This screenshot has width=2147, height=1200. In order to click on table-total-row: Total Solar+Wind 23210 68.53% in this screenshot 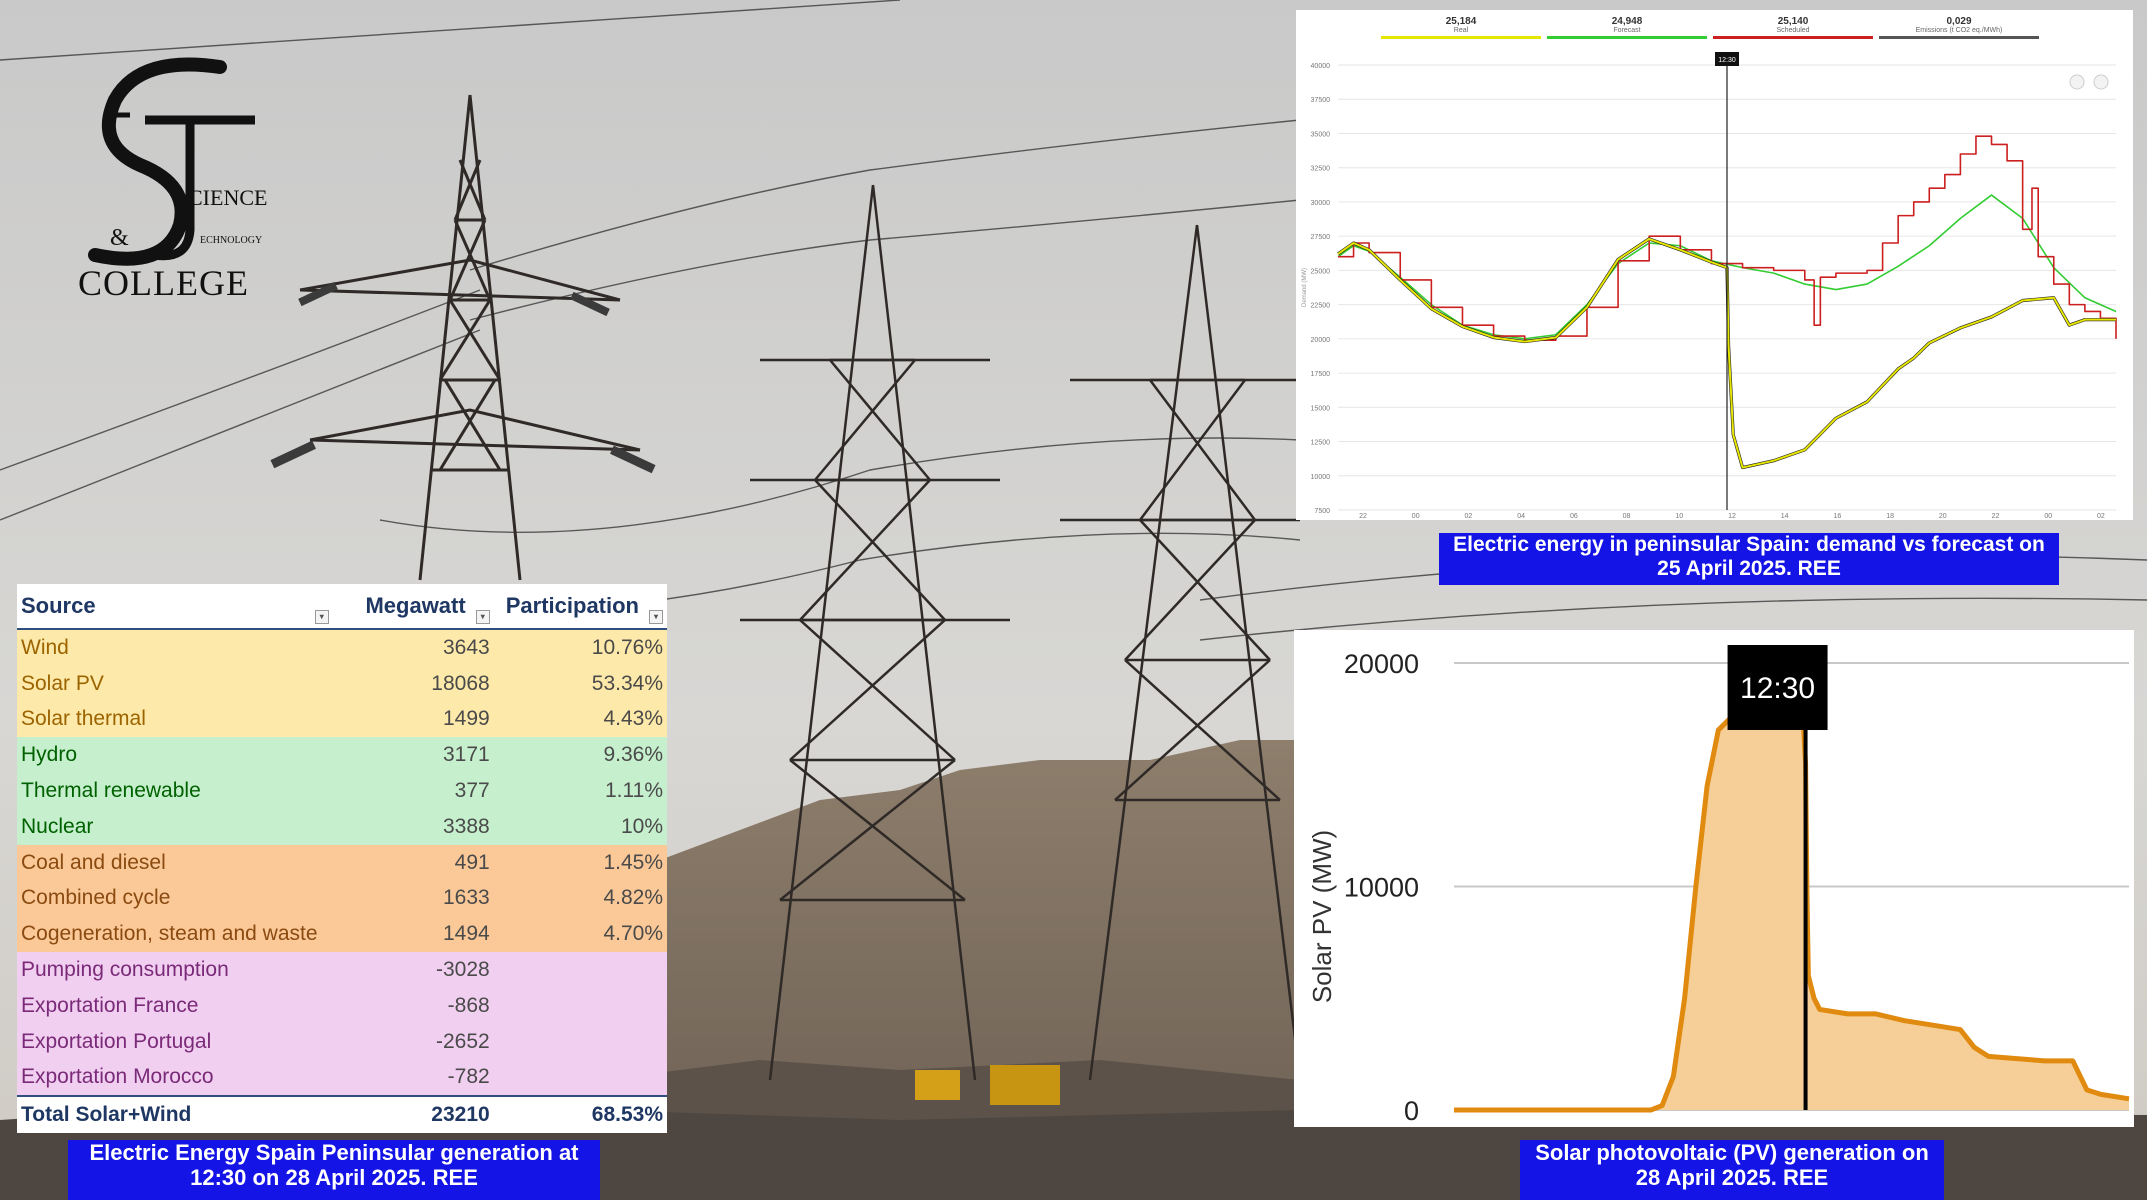, I will do `click(342, 1114)`.